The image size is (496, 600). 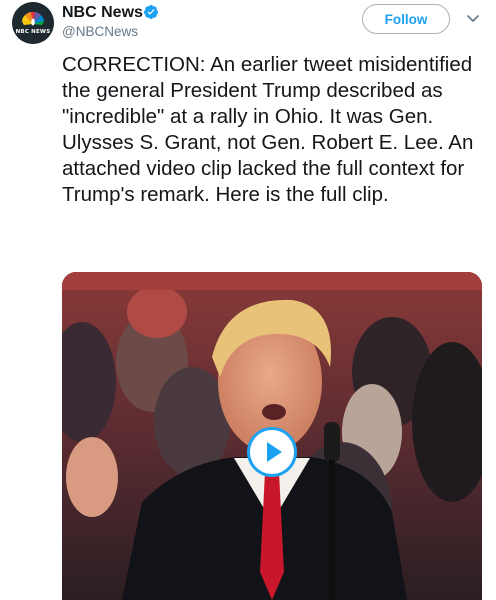 What do you see at coordinates (150, 12) in the screenshot?
I see `verified-badge-icon` at bounding box center [150, 12].